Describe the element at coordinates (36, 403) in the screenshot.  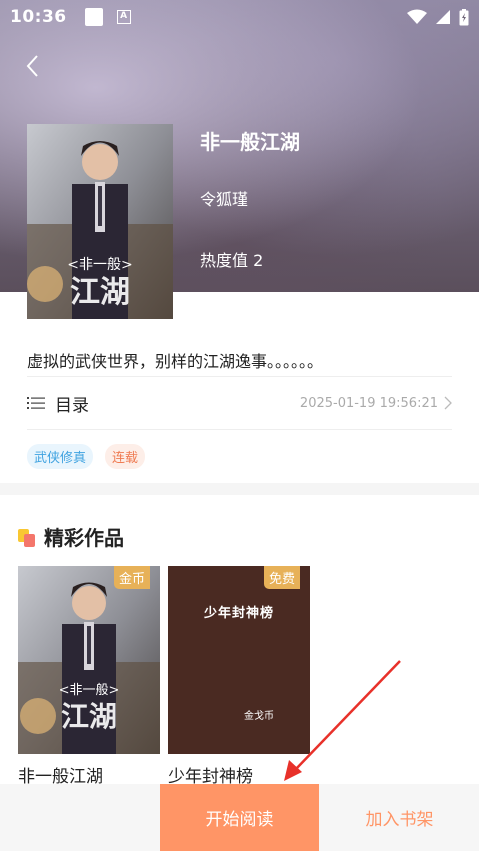
I see `list-icon` at that location.